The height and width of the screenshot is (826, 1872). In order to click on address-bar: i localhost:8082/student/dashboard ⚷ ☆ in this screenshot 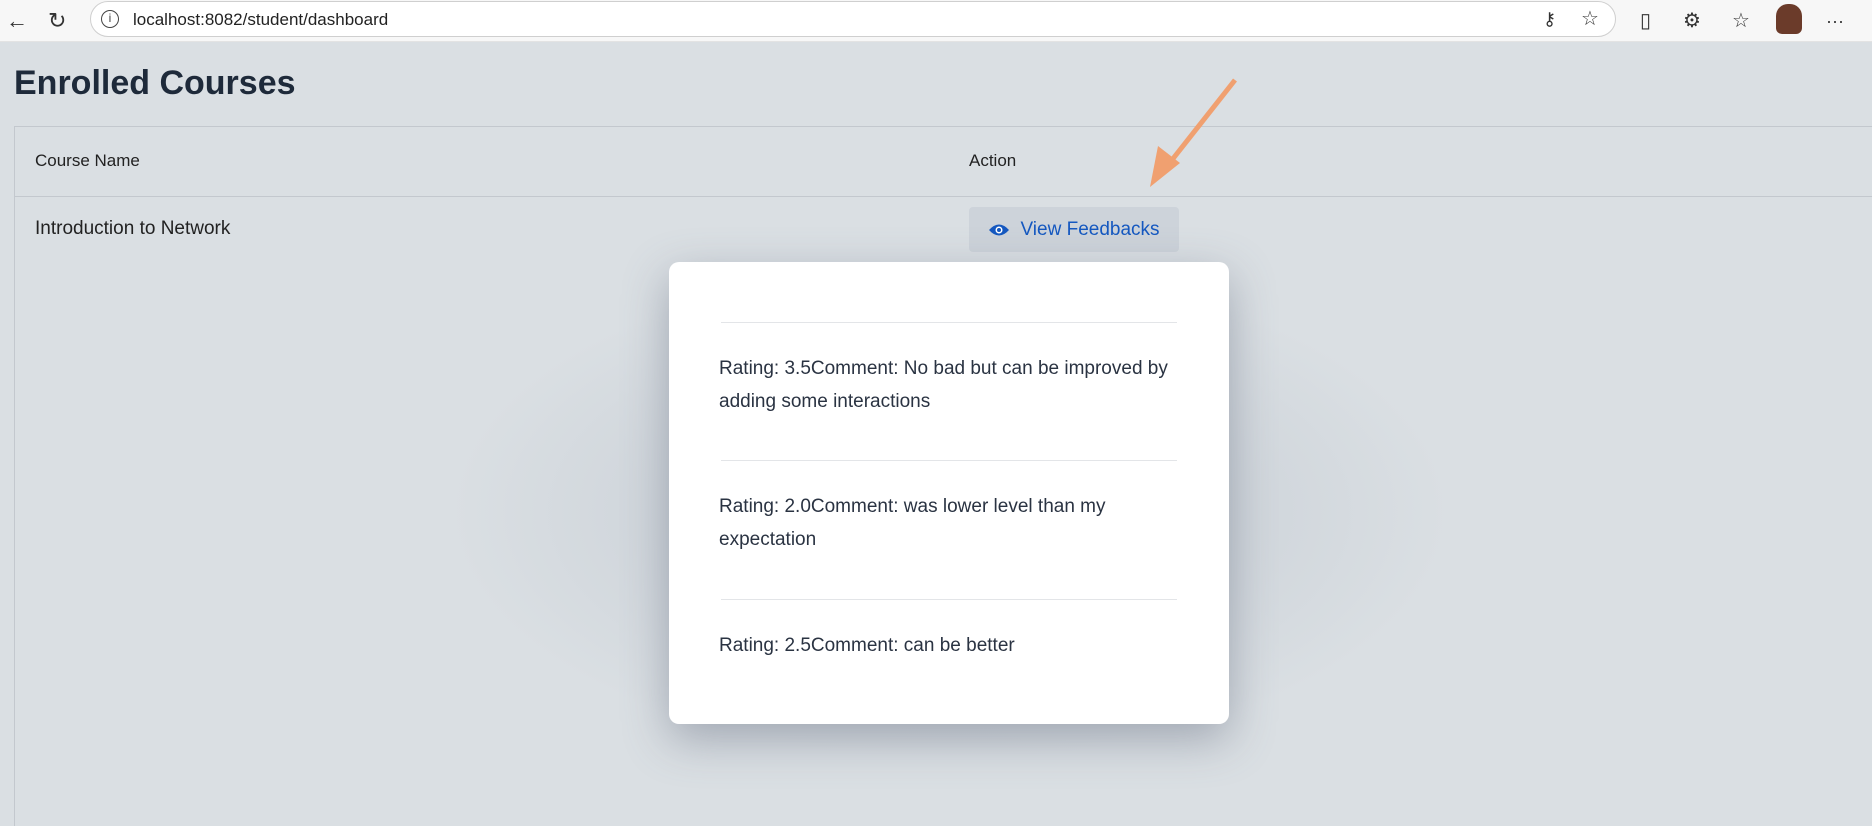, I will do `click(853, 19)`.